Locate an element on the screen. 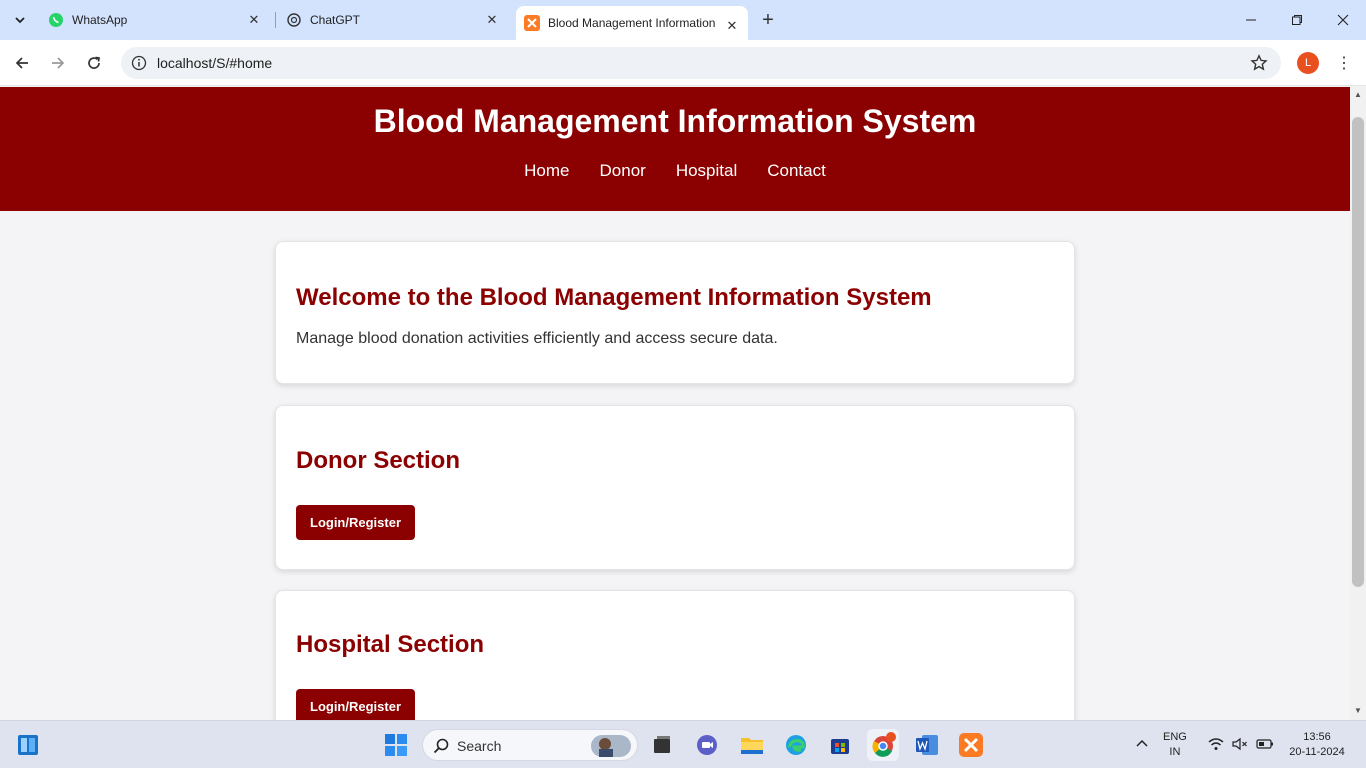 This screenshot has width=1366, height=768. scroll-thumb is located at coordinates (1358, 352).